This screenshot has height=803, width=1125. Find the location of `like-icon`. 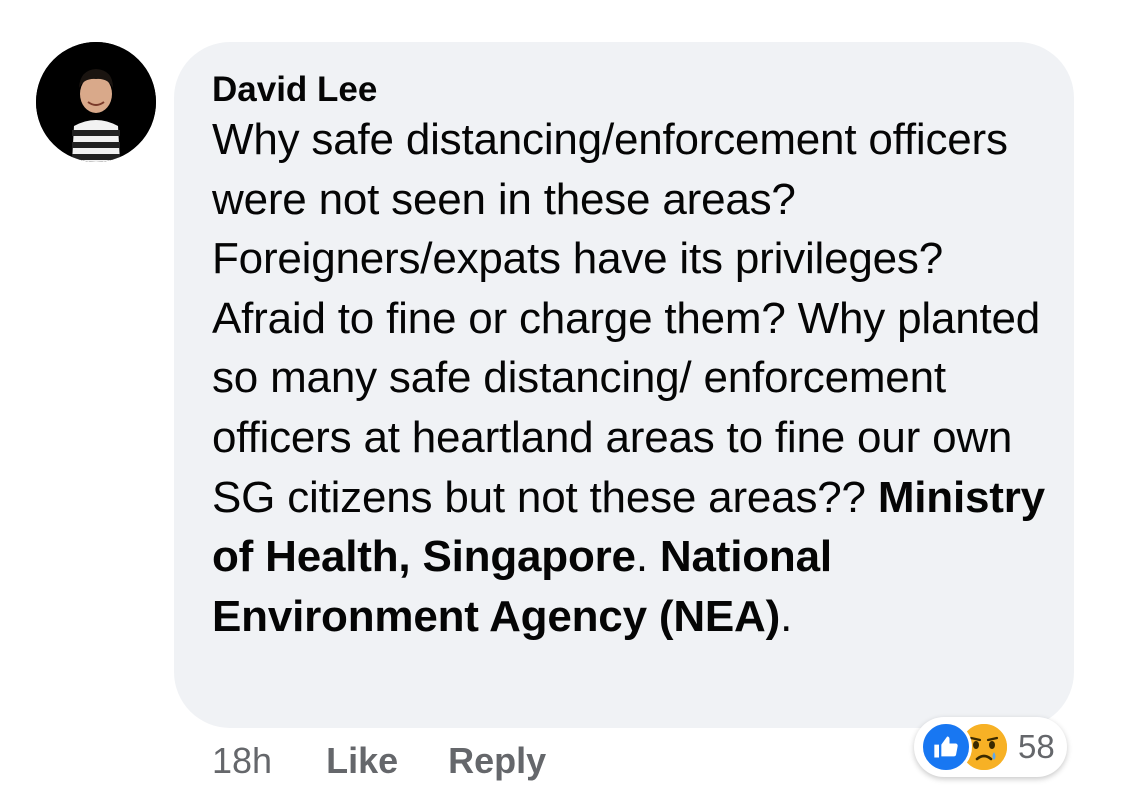

like-icon is located at coordinates (946, 747).